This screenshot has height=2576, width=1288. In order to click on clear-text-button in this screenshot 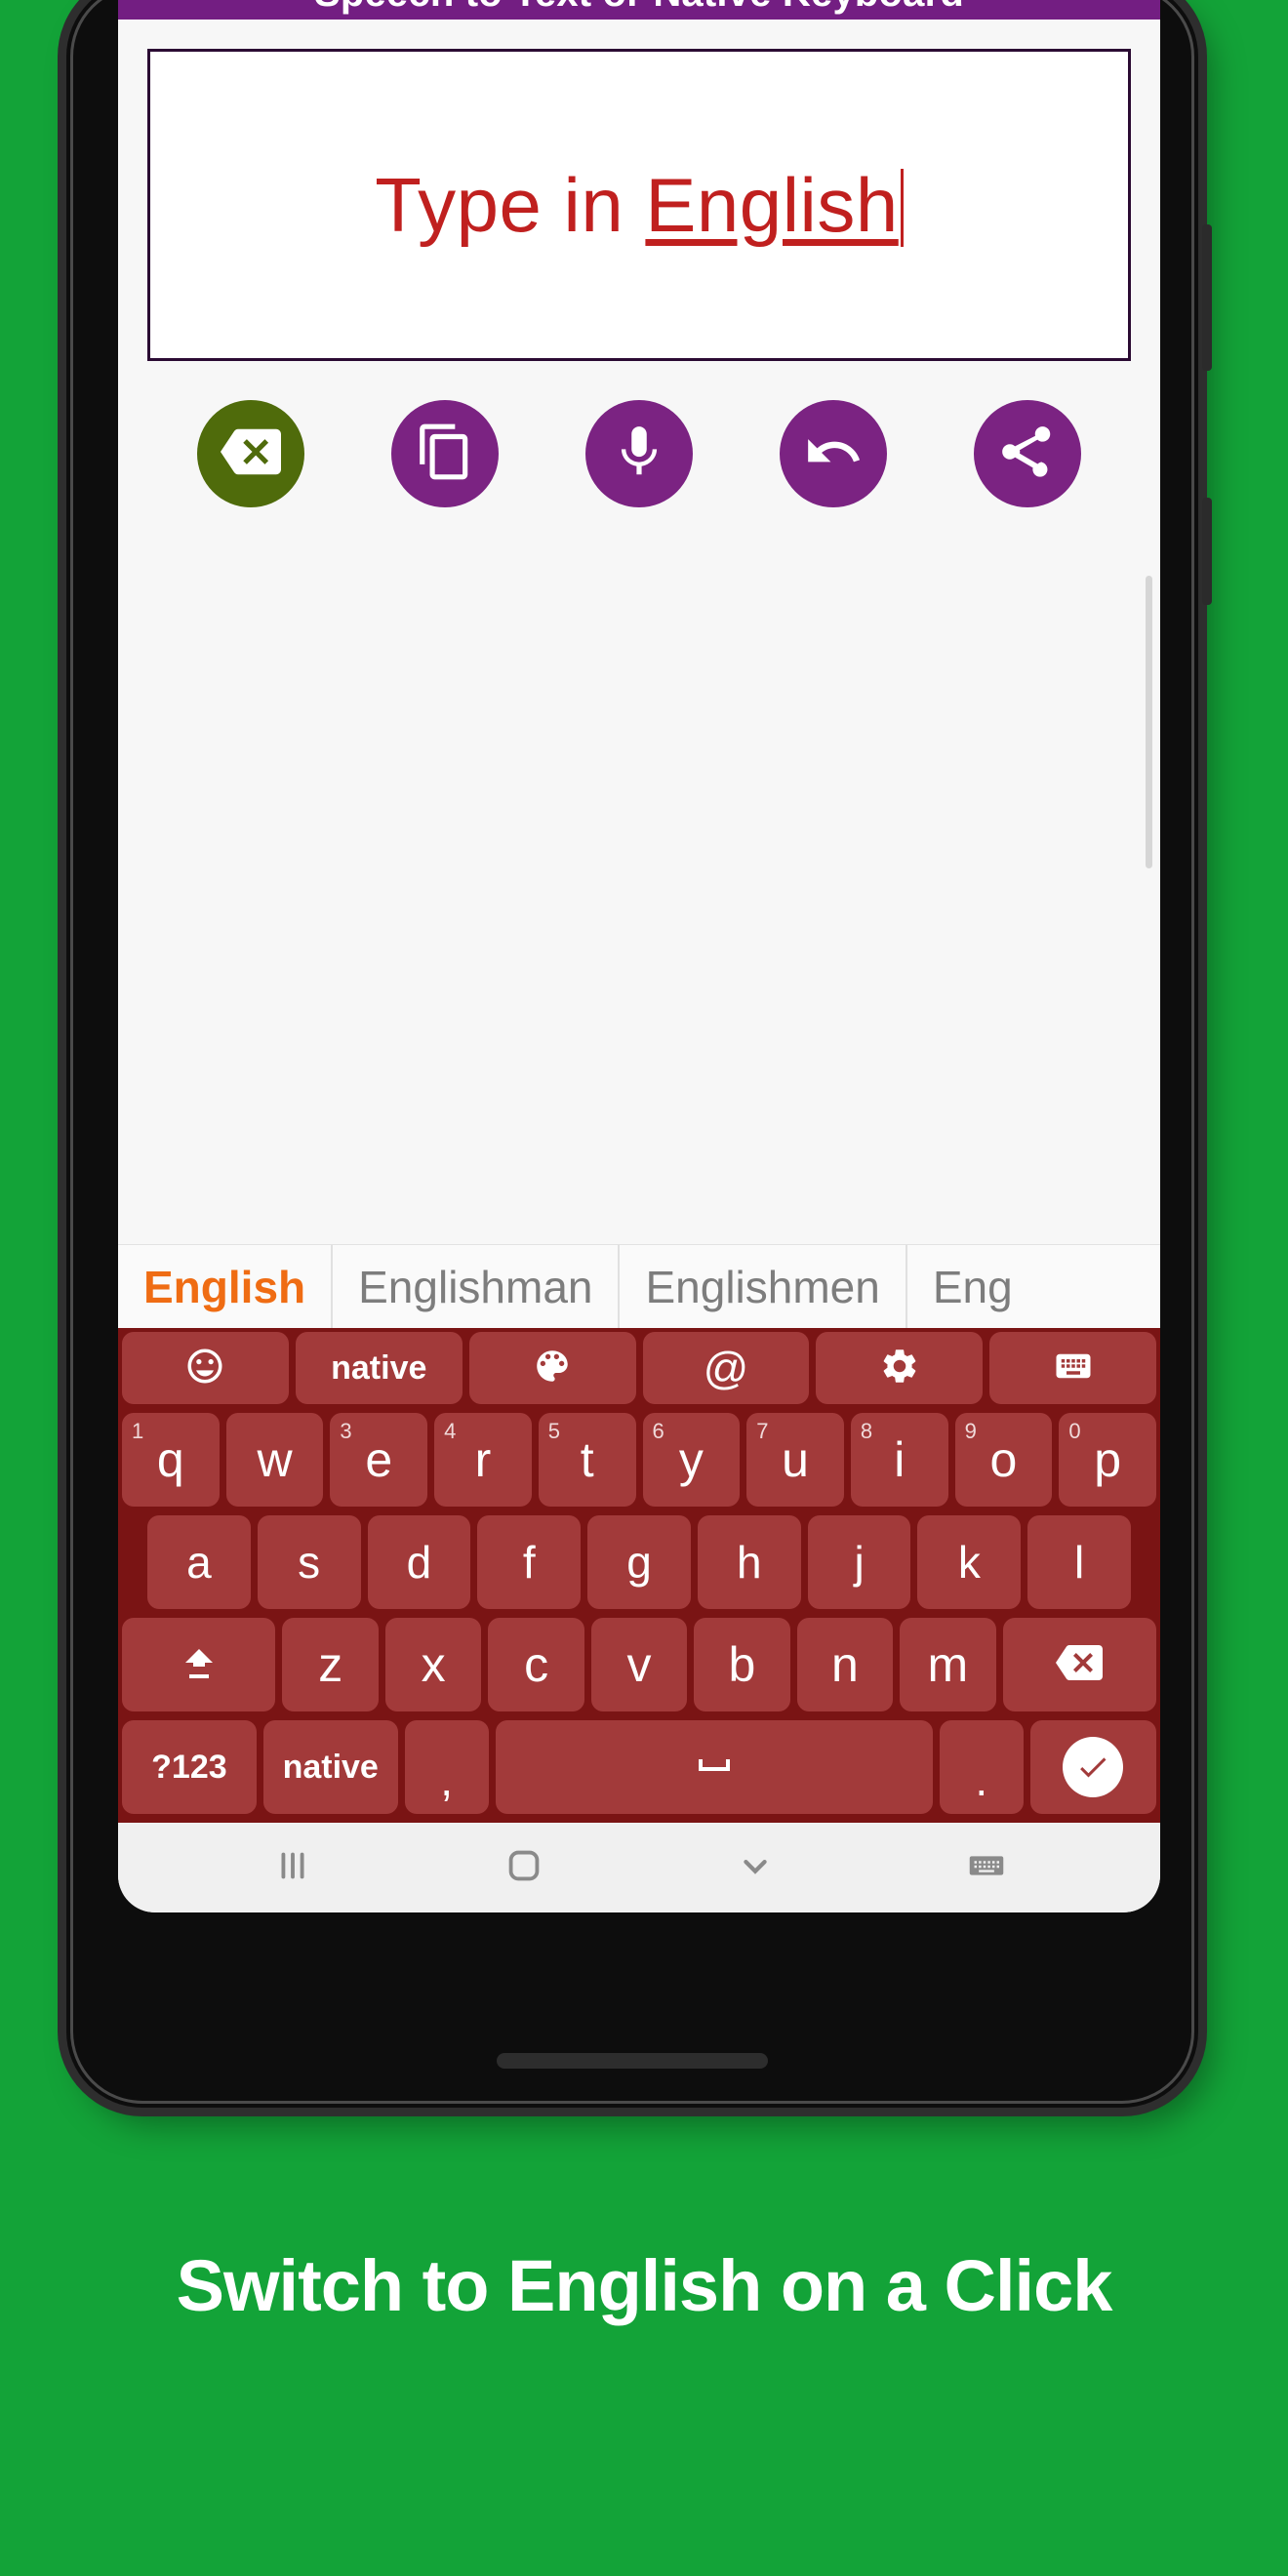, I will do `click(250, 453)`.